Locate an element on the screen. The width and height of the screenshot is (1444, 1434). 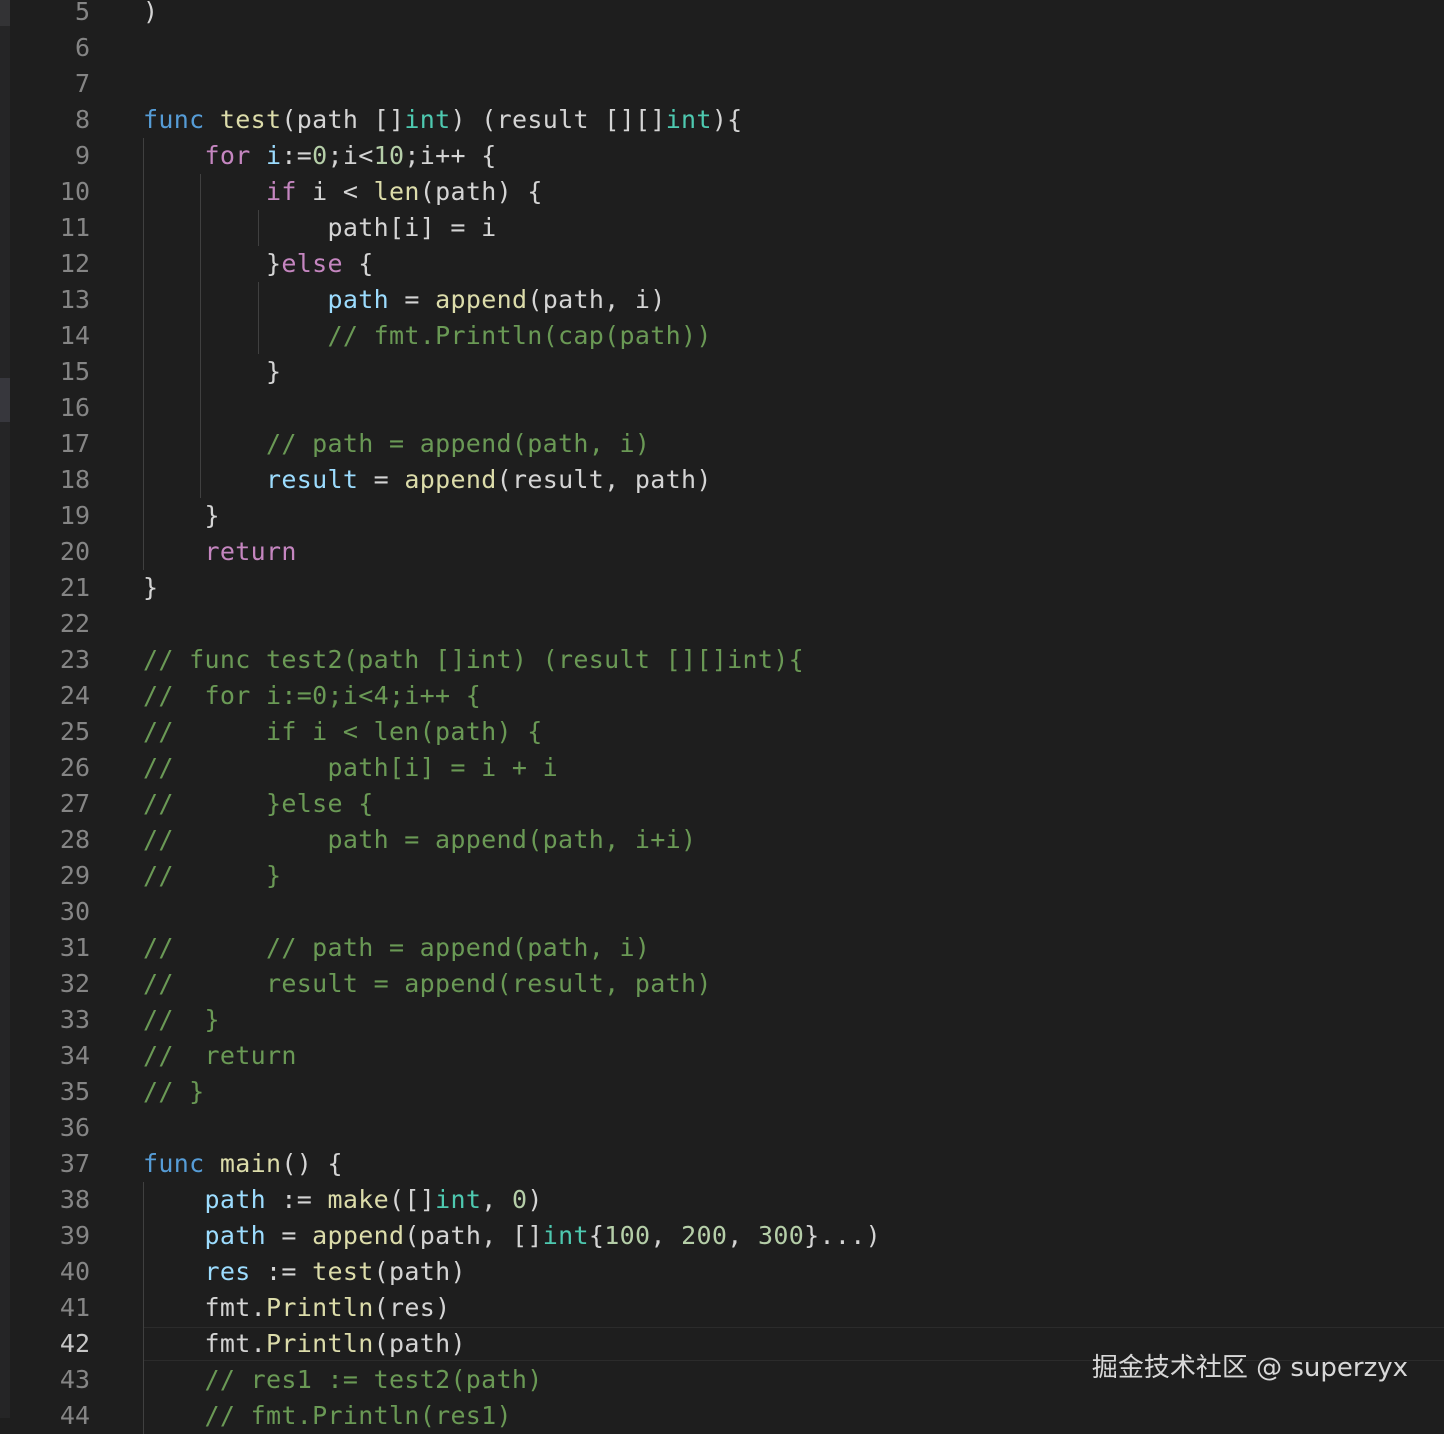
line-number: 34 is located at coordinates (74, 1055).